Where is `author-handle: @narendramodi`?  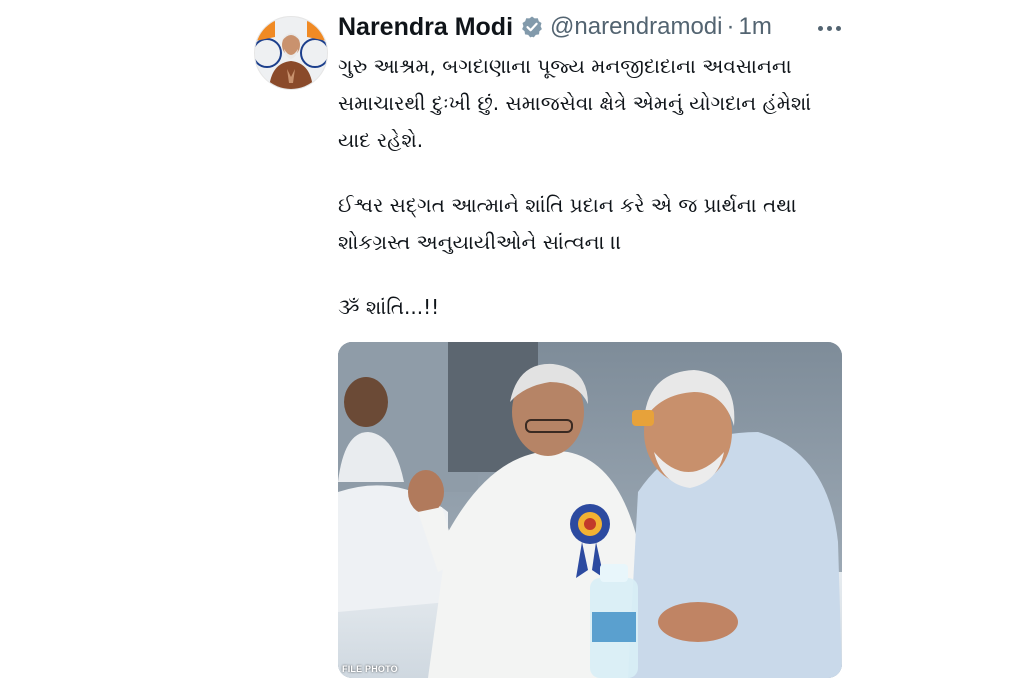 author-handle: @narendramodi is located at coordinates (636, 27).